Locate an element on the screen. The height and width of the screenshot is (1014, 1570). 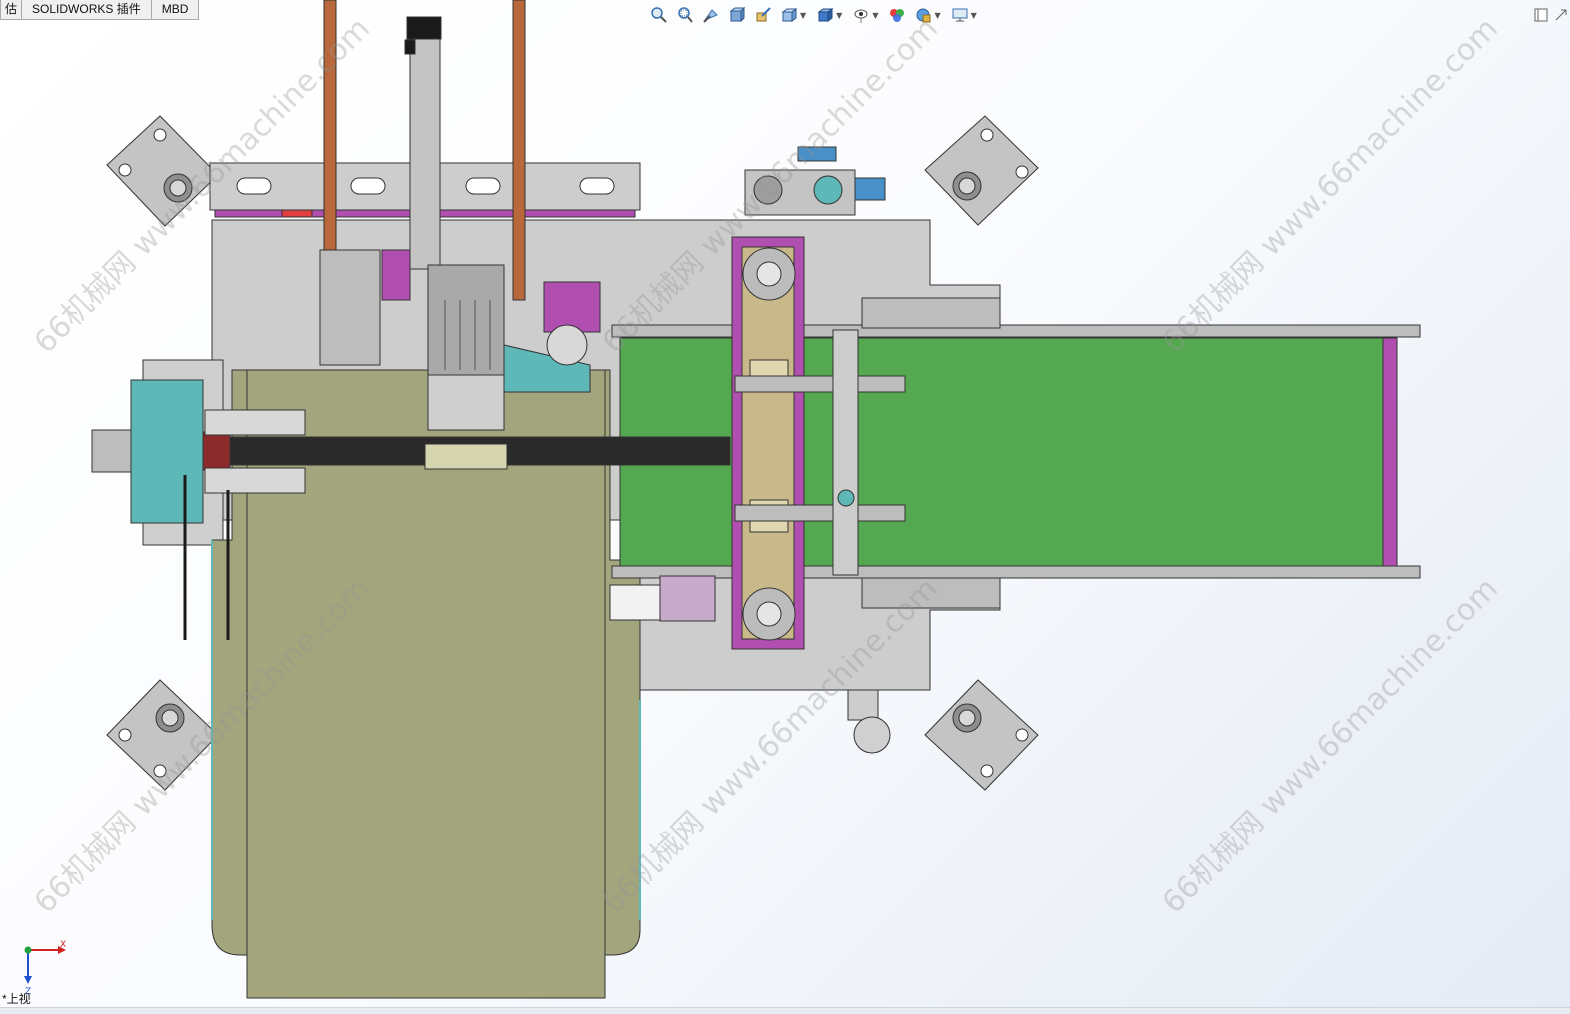
view-settings-icon is located at coordinates (960, 15).